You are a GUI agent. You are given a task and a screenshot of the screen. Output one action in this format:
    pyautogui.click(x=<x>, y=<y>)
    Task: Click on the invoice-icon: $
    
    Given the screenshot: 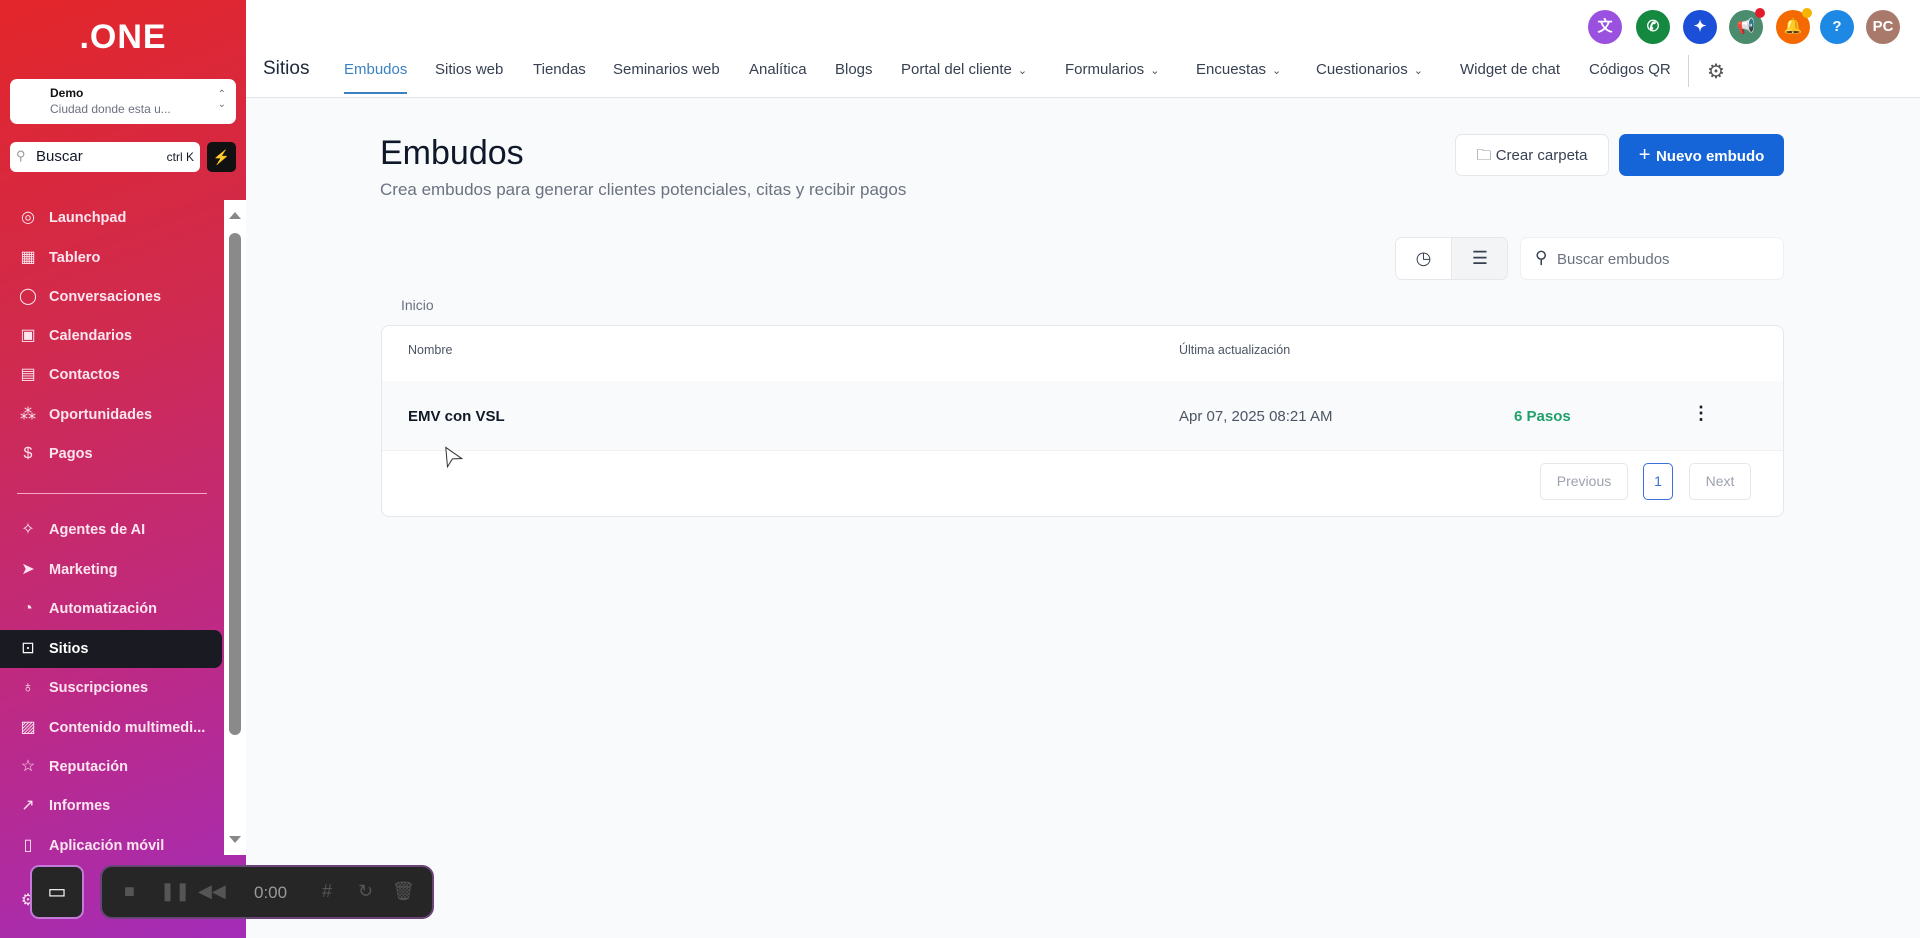 What is the action you would take?
    pyautogui.click(x=28, y=453)
    